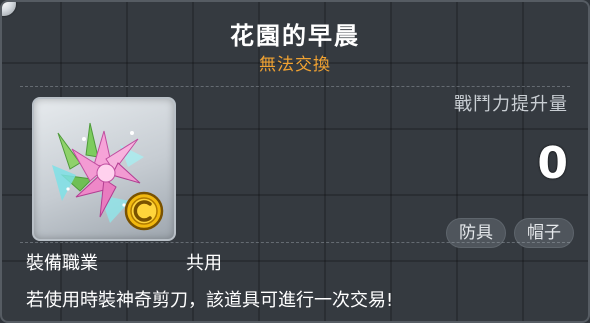 Image resolution: width=590 pixels, height=323 pixels. Describe the element at coordinates (476, 233) in the screenshot. I see `tag-armor: 防具` at that location.